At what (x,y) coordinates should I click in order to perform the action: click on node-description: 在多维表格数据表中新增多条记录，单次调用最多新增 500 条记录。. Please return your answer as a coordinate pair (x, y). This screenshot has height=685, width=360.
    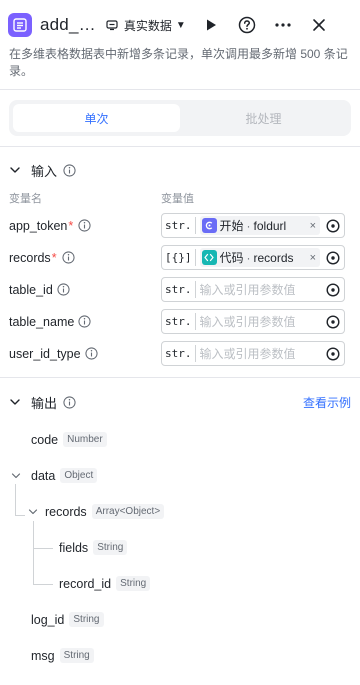
    Looking at the image, I should click on (178, 62).